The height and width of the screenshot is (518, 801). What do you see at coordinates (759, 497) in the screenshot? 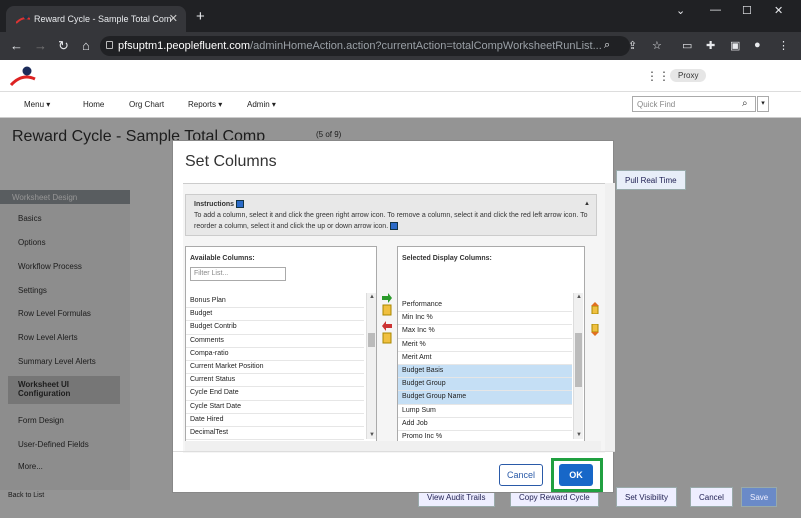
I see `bg-save-button: Save` at bounding box center [759, 497].